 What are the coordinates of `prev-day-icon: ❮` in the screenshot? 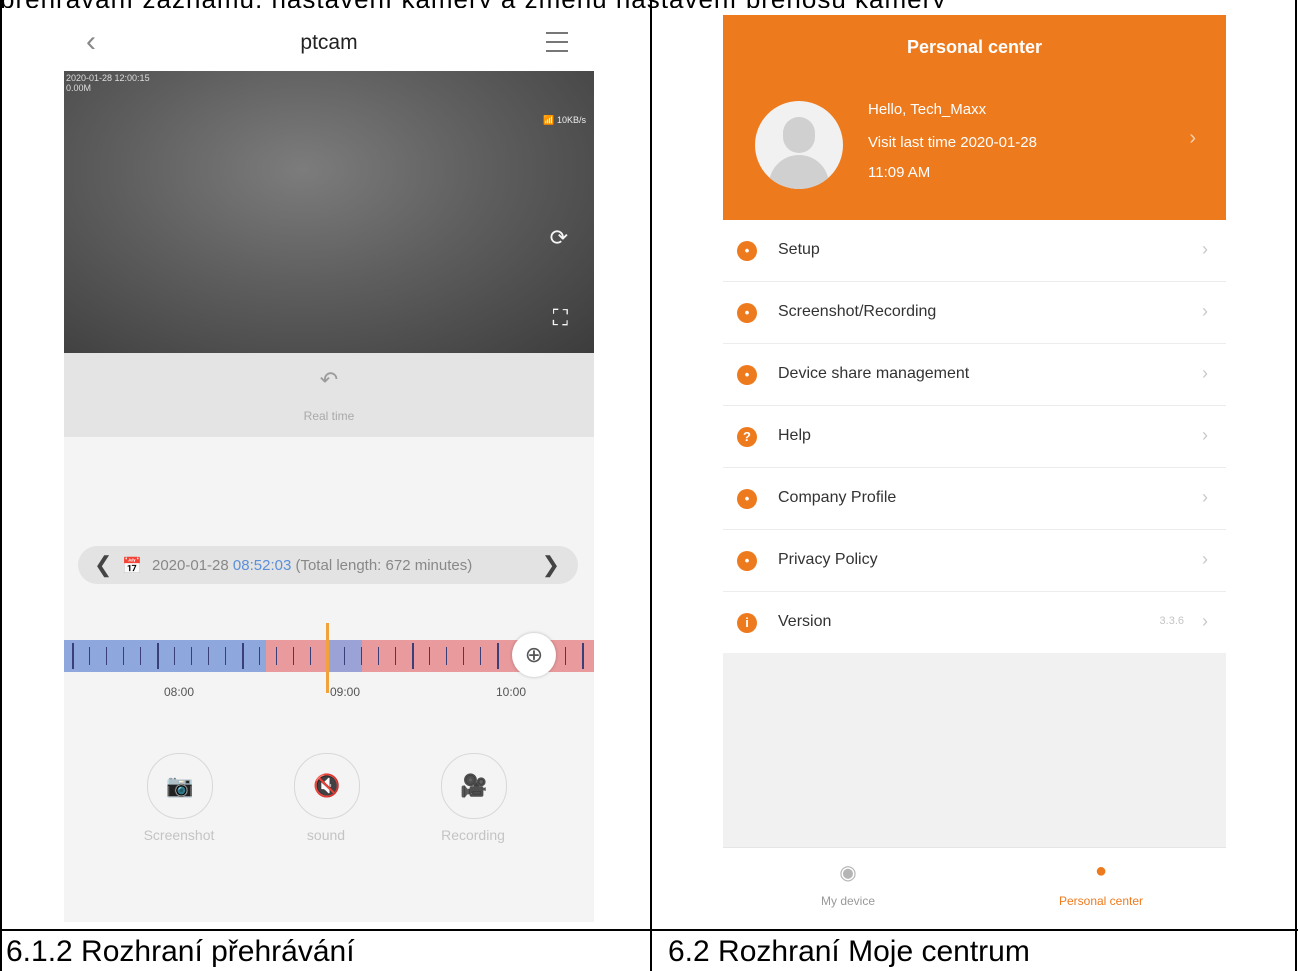 It's located at (103, 565).